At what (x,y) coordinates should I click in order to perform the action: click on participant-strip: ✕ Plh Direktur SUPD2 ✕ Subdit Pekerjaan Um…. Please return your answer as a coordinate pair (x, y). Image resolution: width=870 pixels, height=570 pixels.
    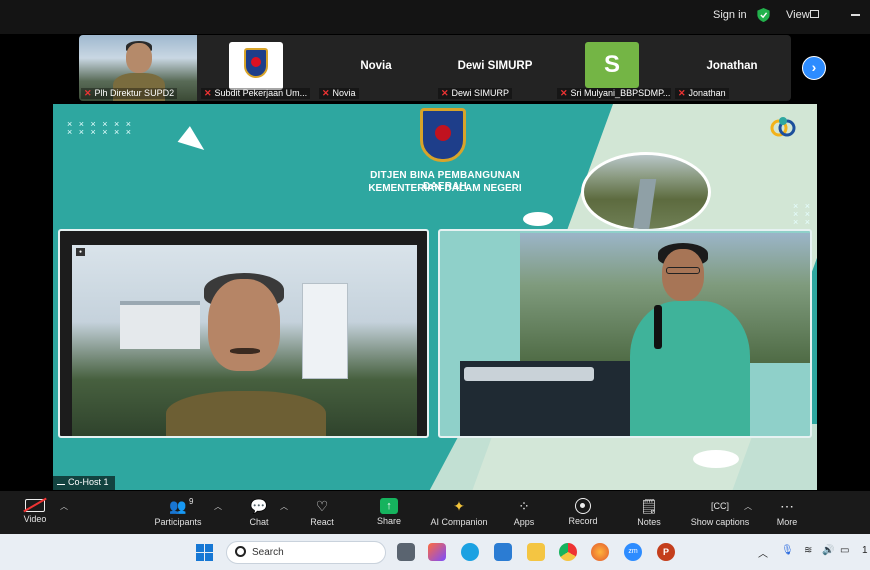
    Looking at the image, I should click on (435, 68).